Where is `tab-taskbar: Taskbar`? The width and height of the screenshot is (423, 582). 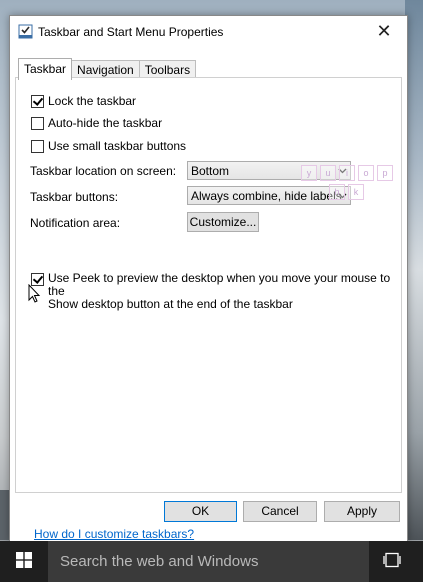 tab-taskbar: Taskbar is located at coordinates (45, 69).